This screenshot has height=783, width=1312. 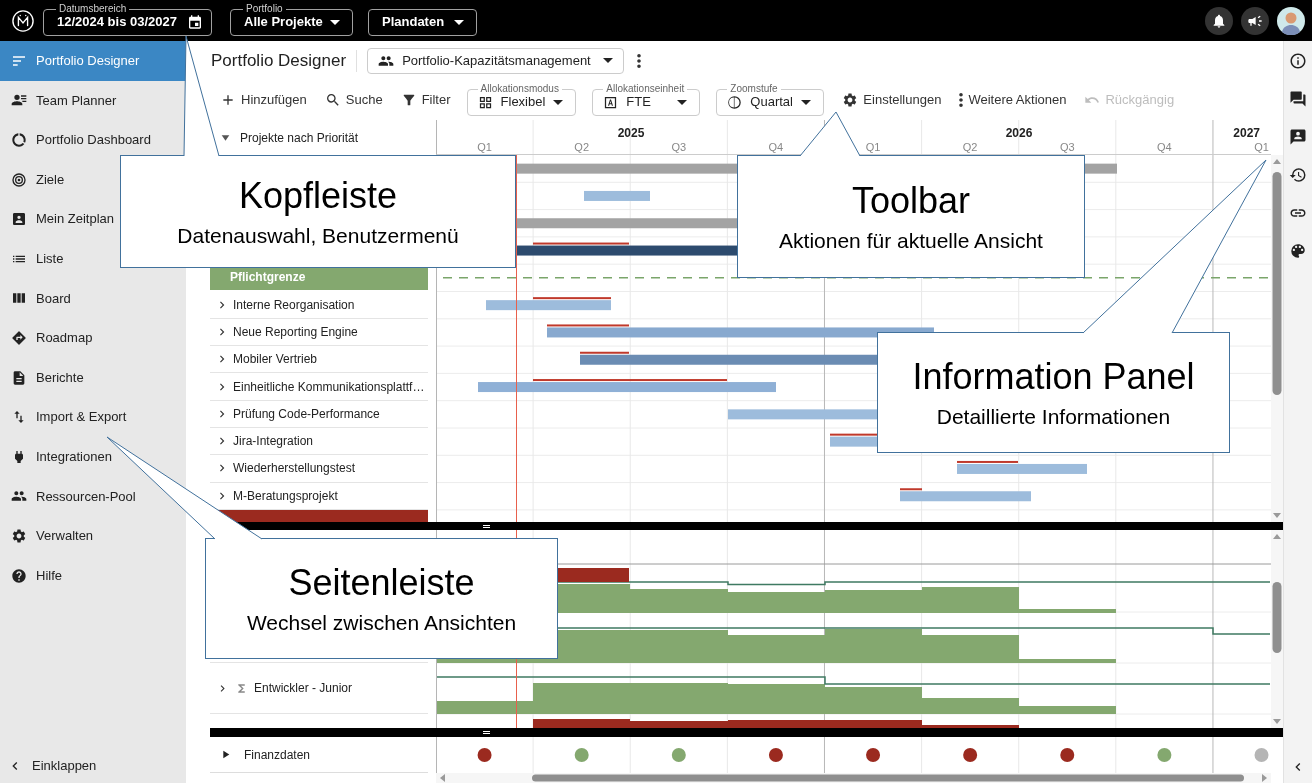 I want to click on field-label: Allokationsmodus, so click(x=519, y=88).